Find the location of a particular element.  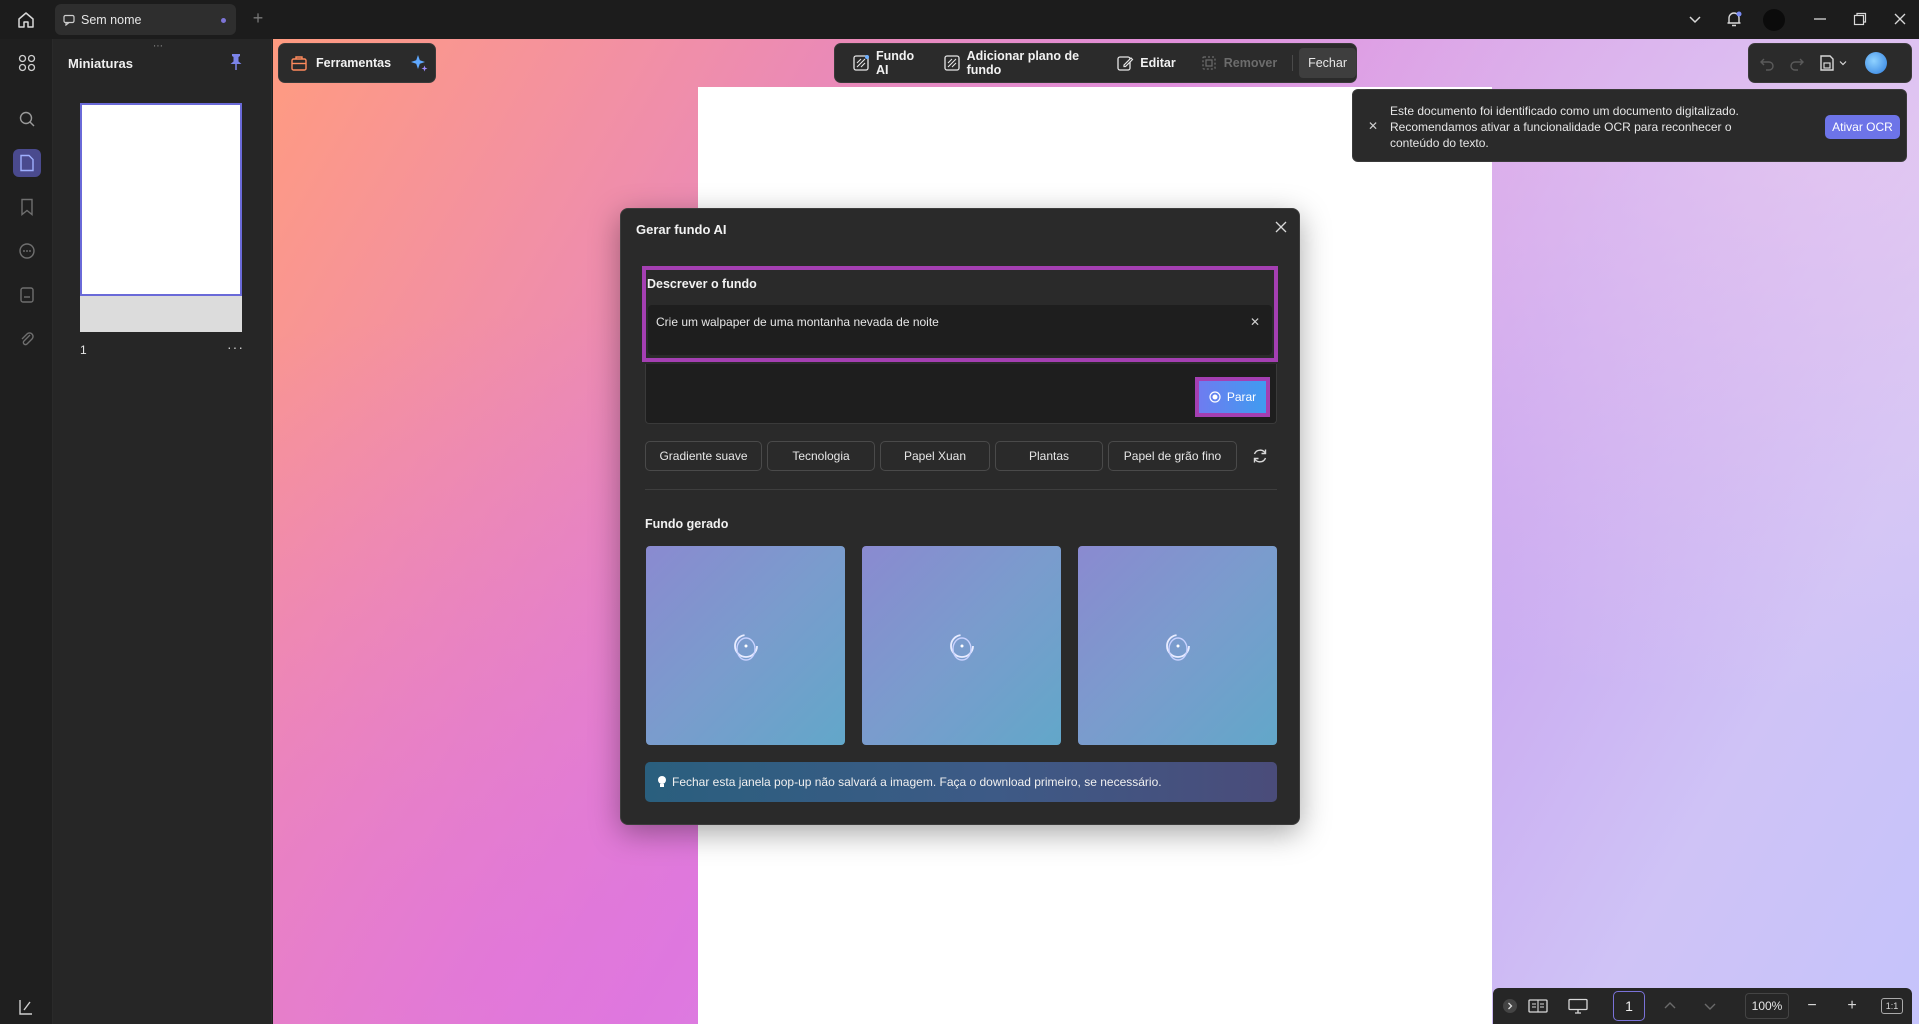

previous-page-icon is located at coordinates (1670, 1006).